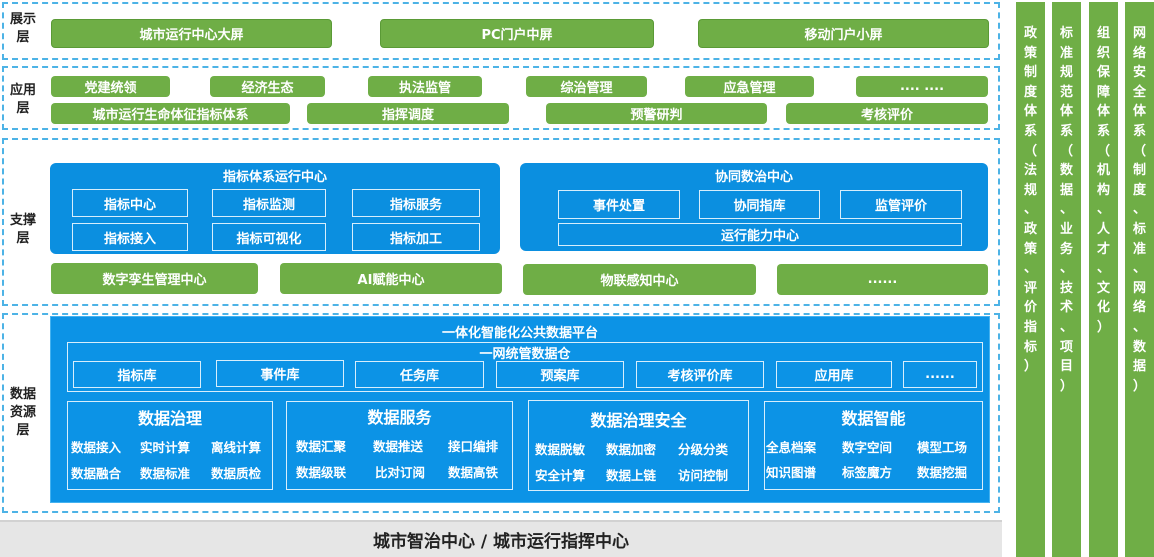 The width and height of the screenshot is (1154, 557). I want to click on application-layer-title: 应用层, so click(22, 99).